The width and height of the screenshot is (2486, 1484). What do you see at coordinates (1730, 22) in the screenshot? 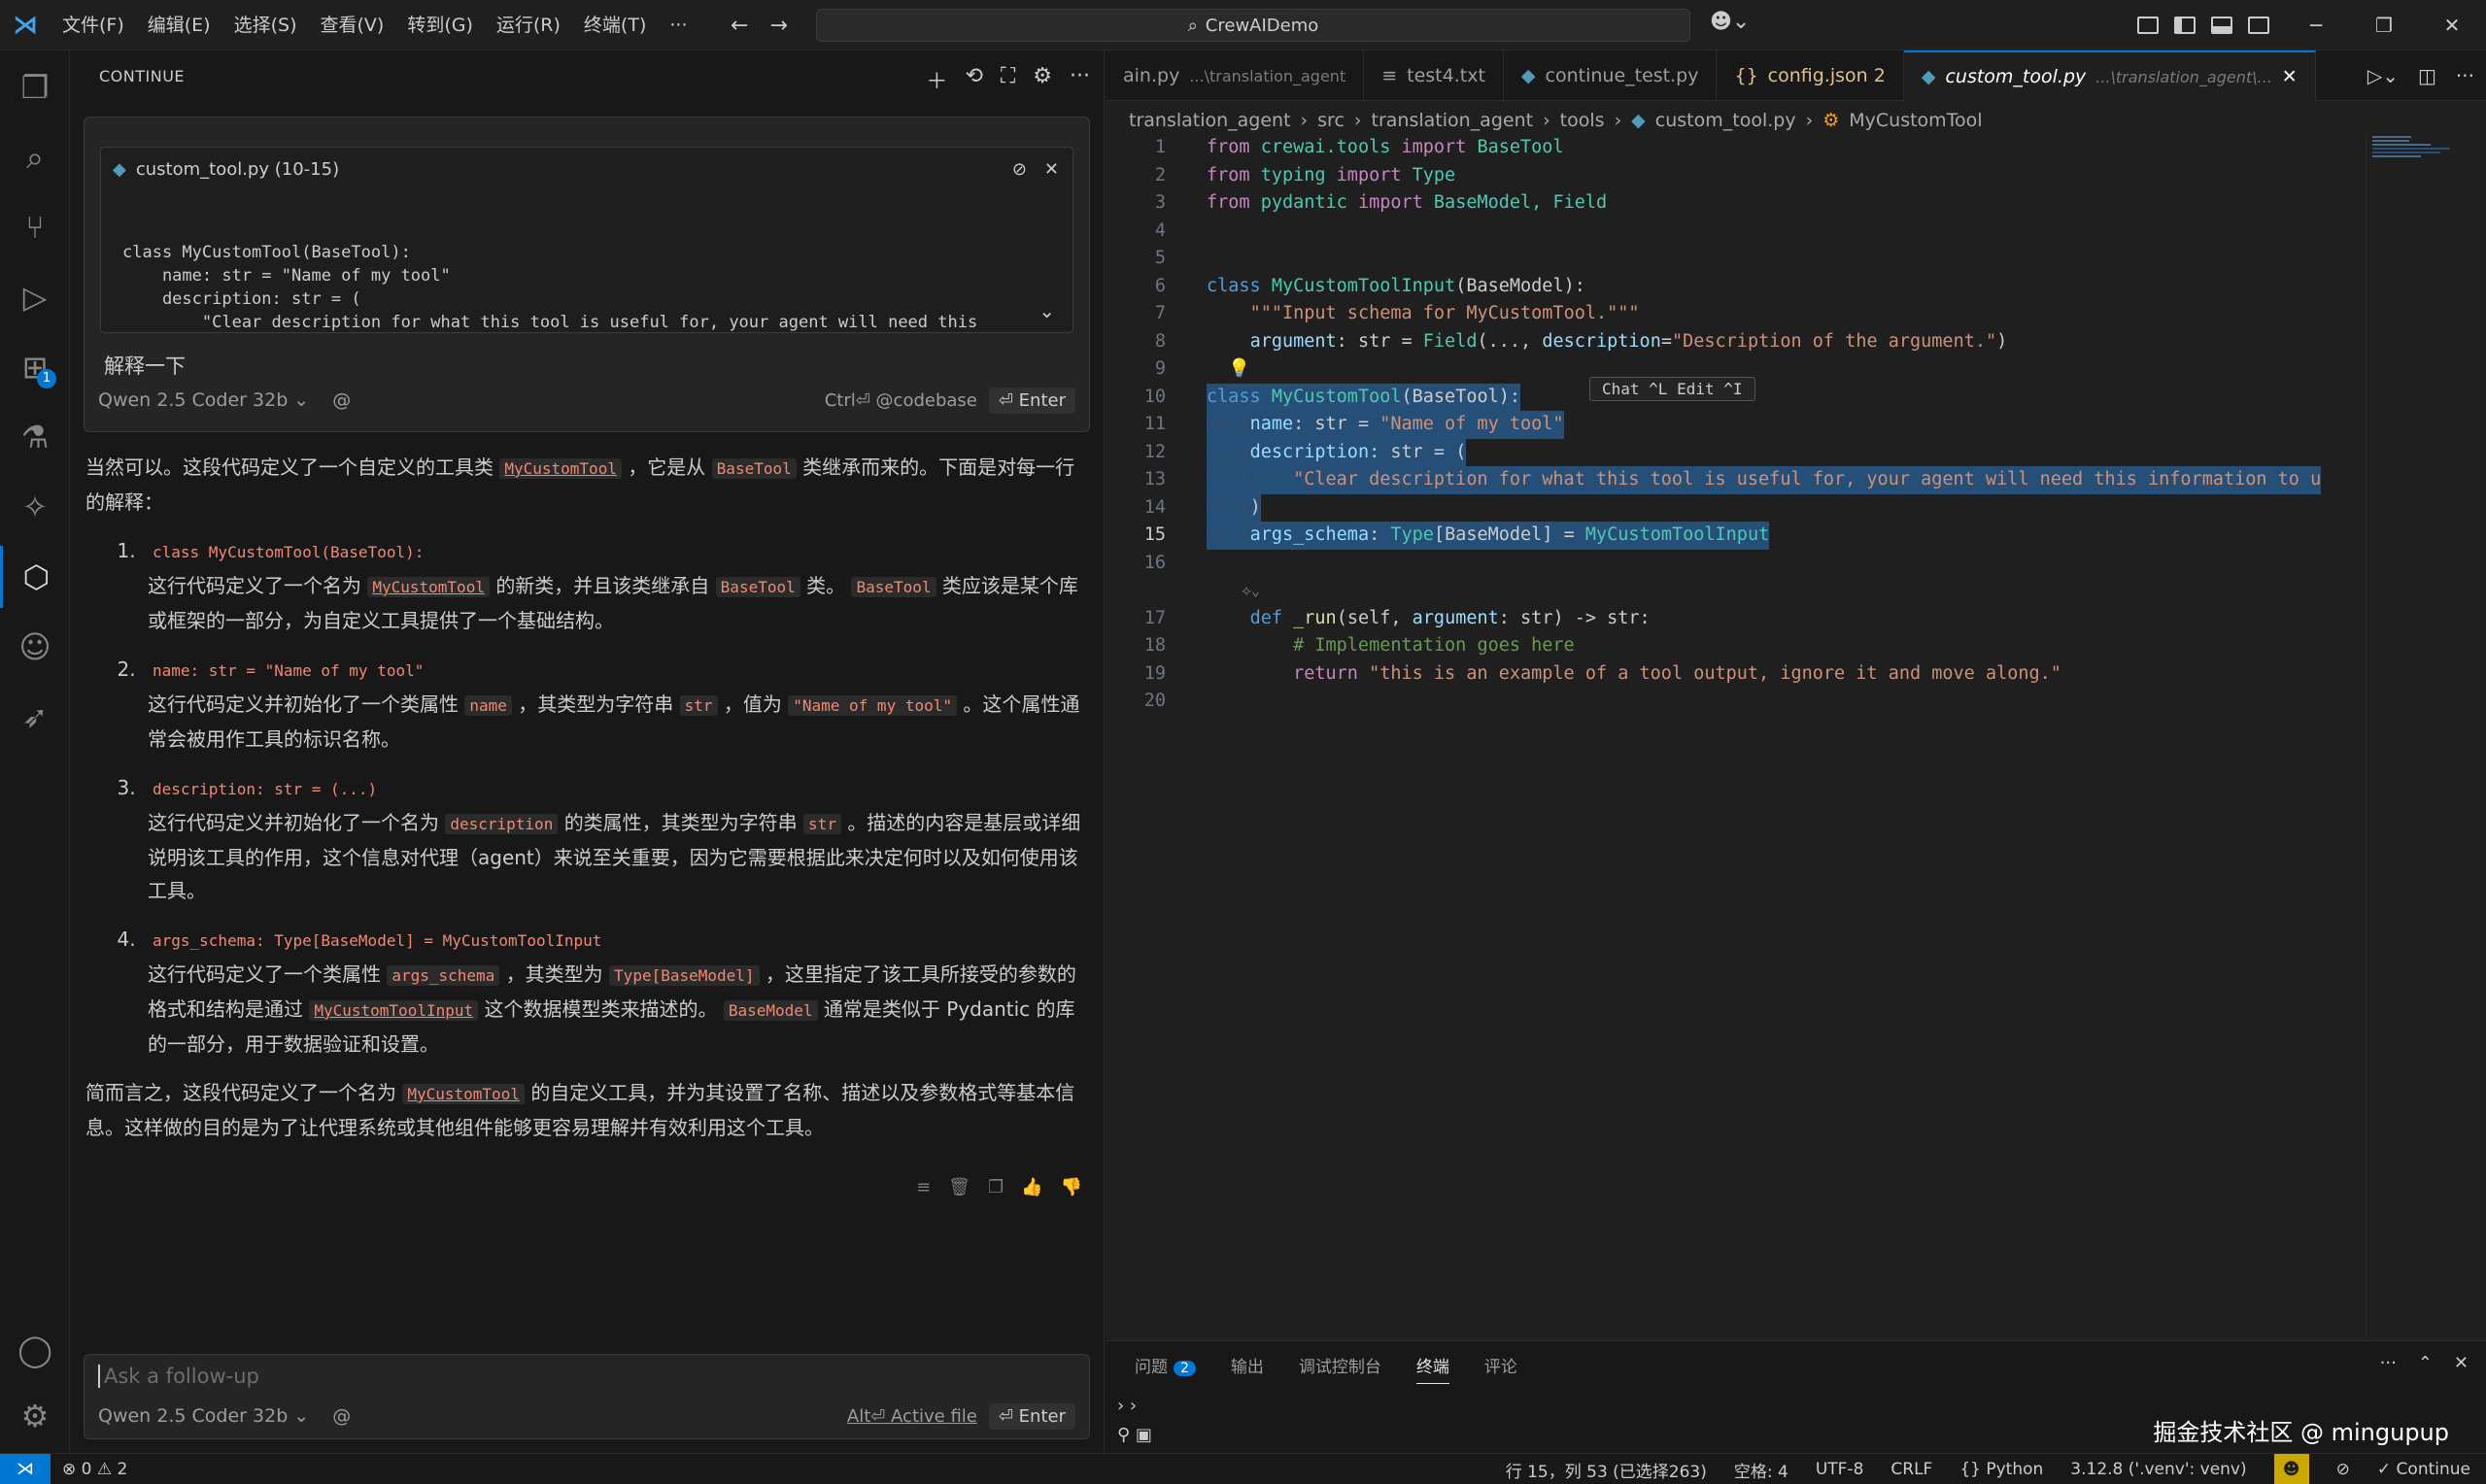
I see `copilot-icon: ☻⌄` at bounding box center [1730, 22].